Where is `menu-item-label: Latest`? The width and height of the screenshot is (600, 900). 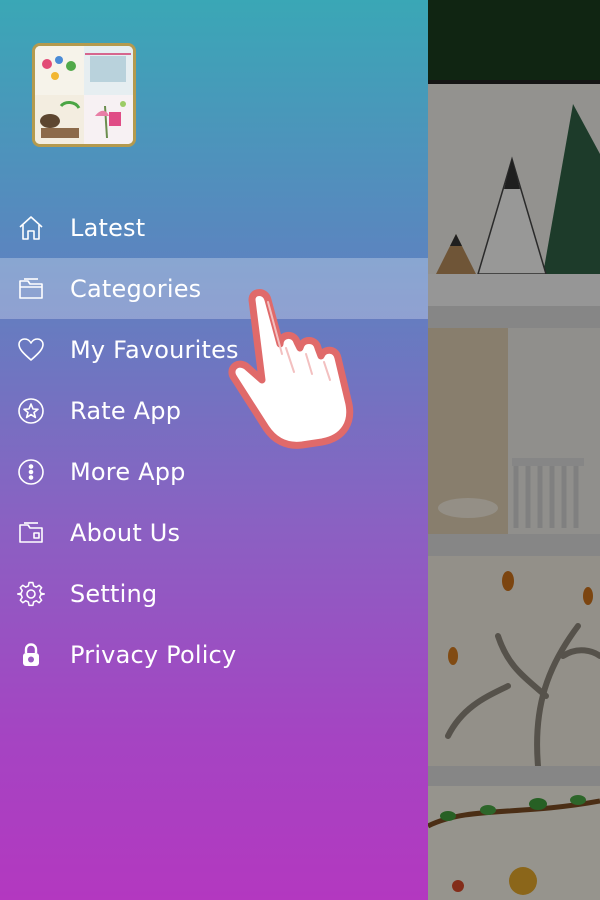 menu-item-label: Latest is located at coordinates (108, 227).